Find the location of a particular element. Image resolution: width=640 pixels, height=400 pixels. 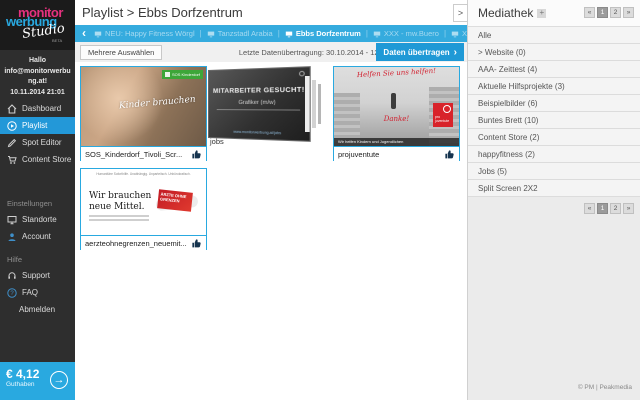

sidebar-item-dashboard: Dashboard is located at coordinates (37, 108).